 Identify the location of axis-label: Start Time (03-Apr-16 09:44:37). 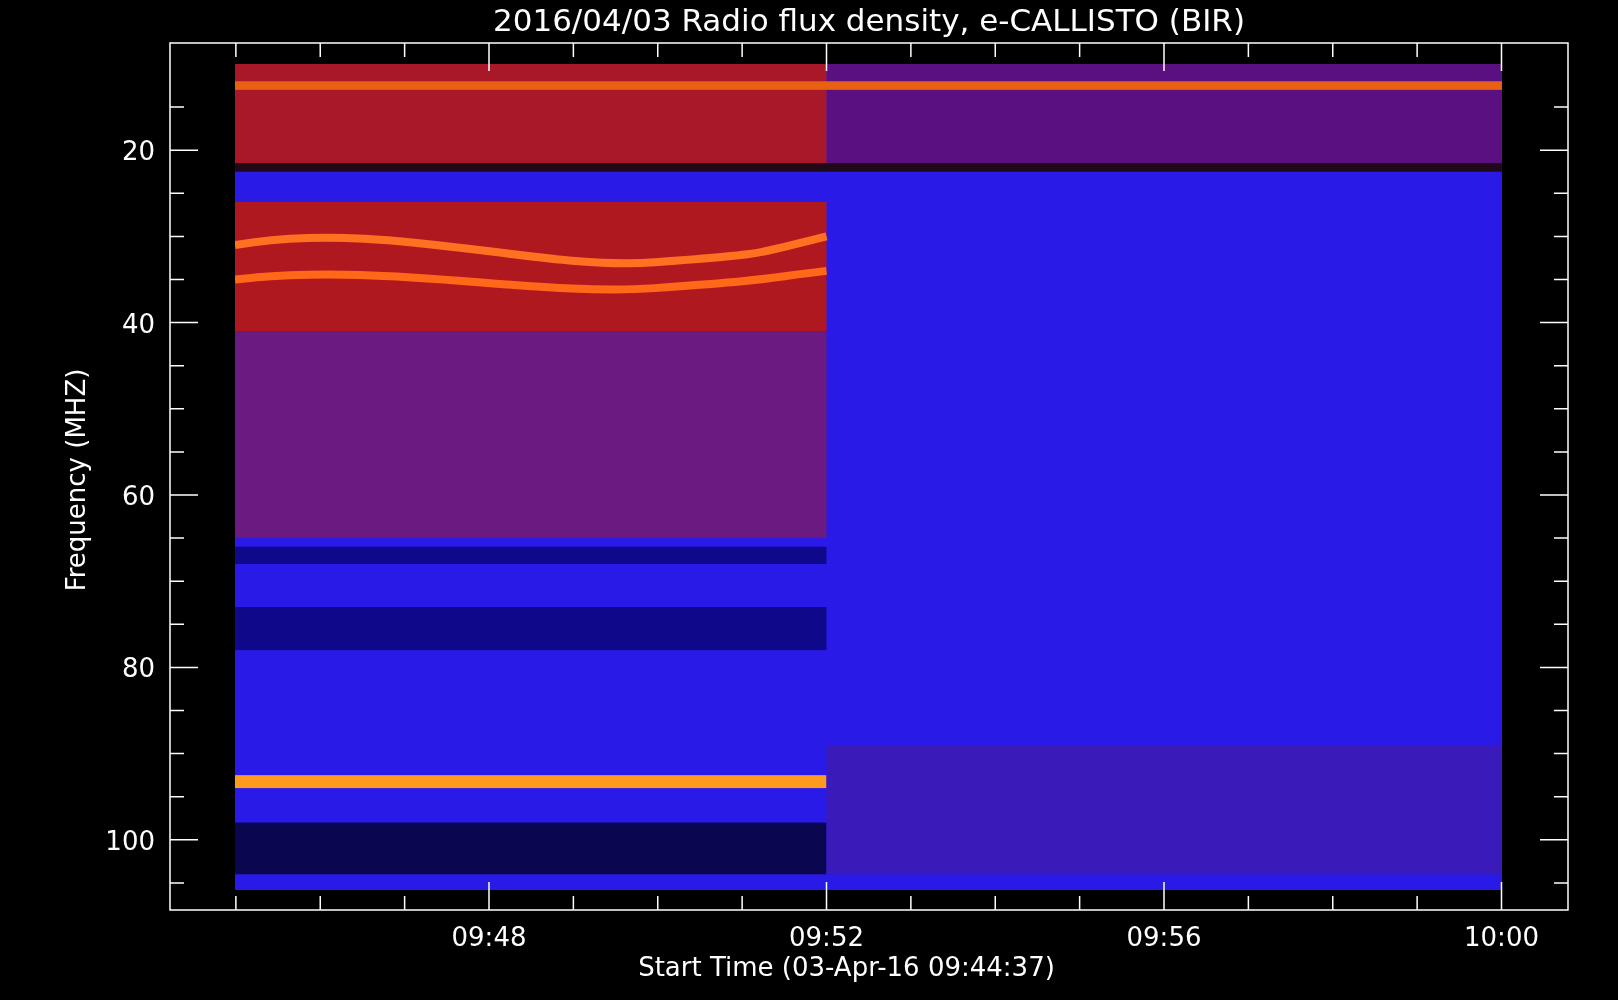
(846, 967).